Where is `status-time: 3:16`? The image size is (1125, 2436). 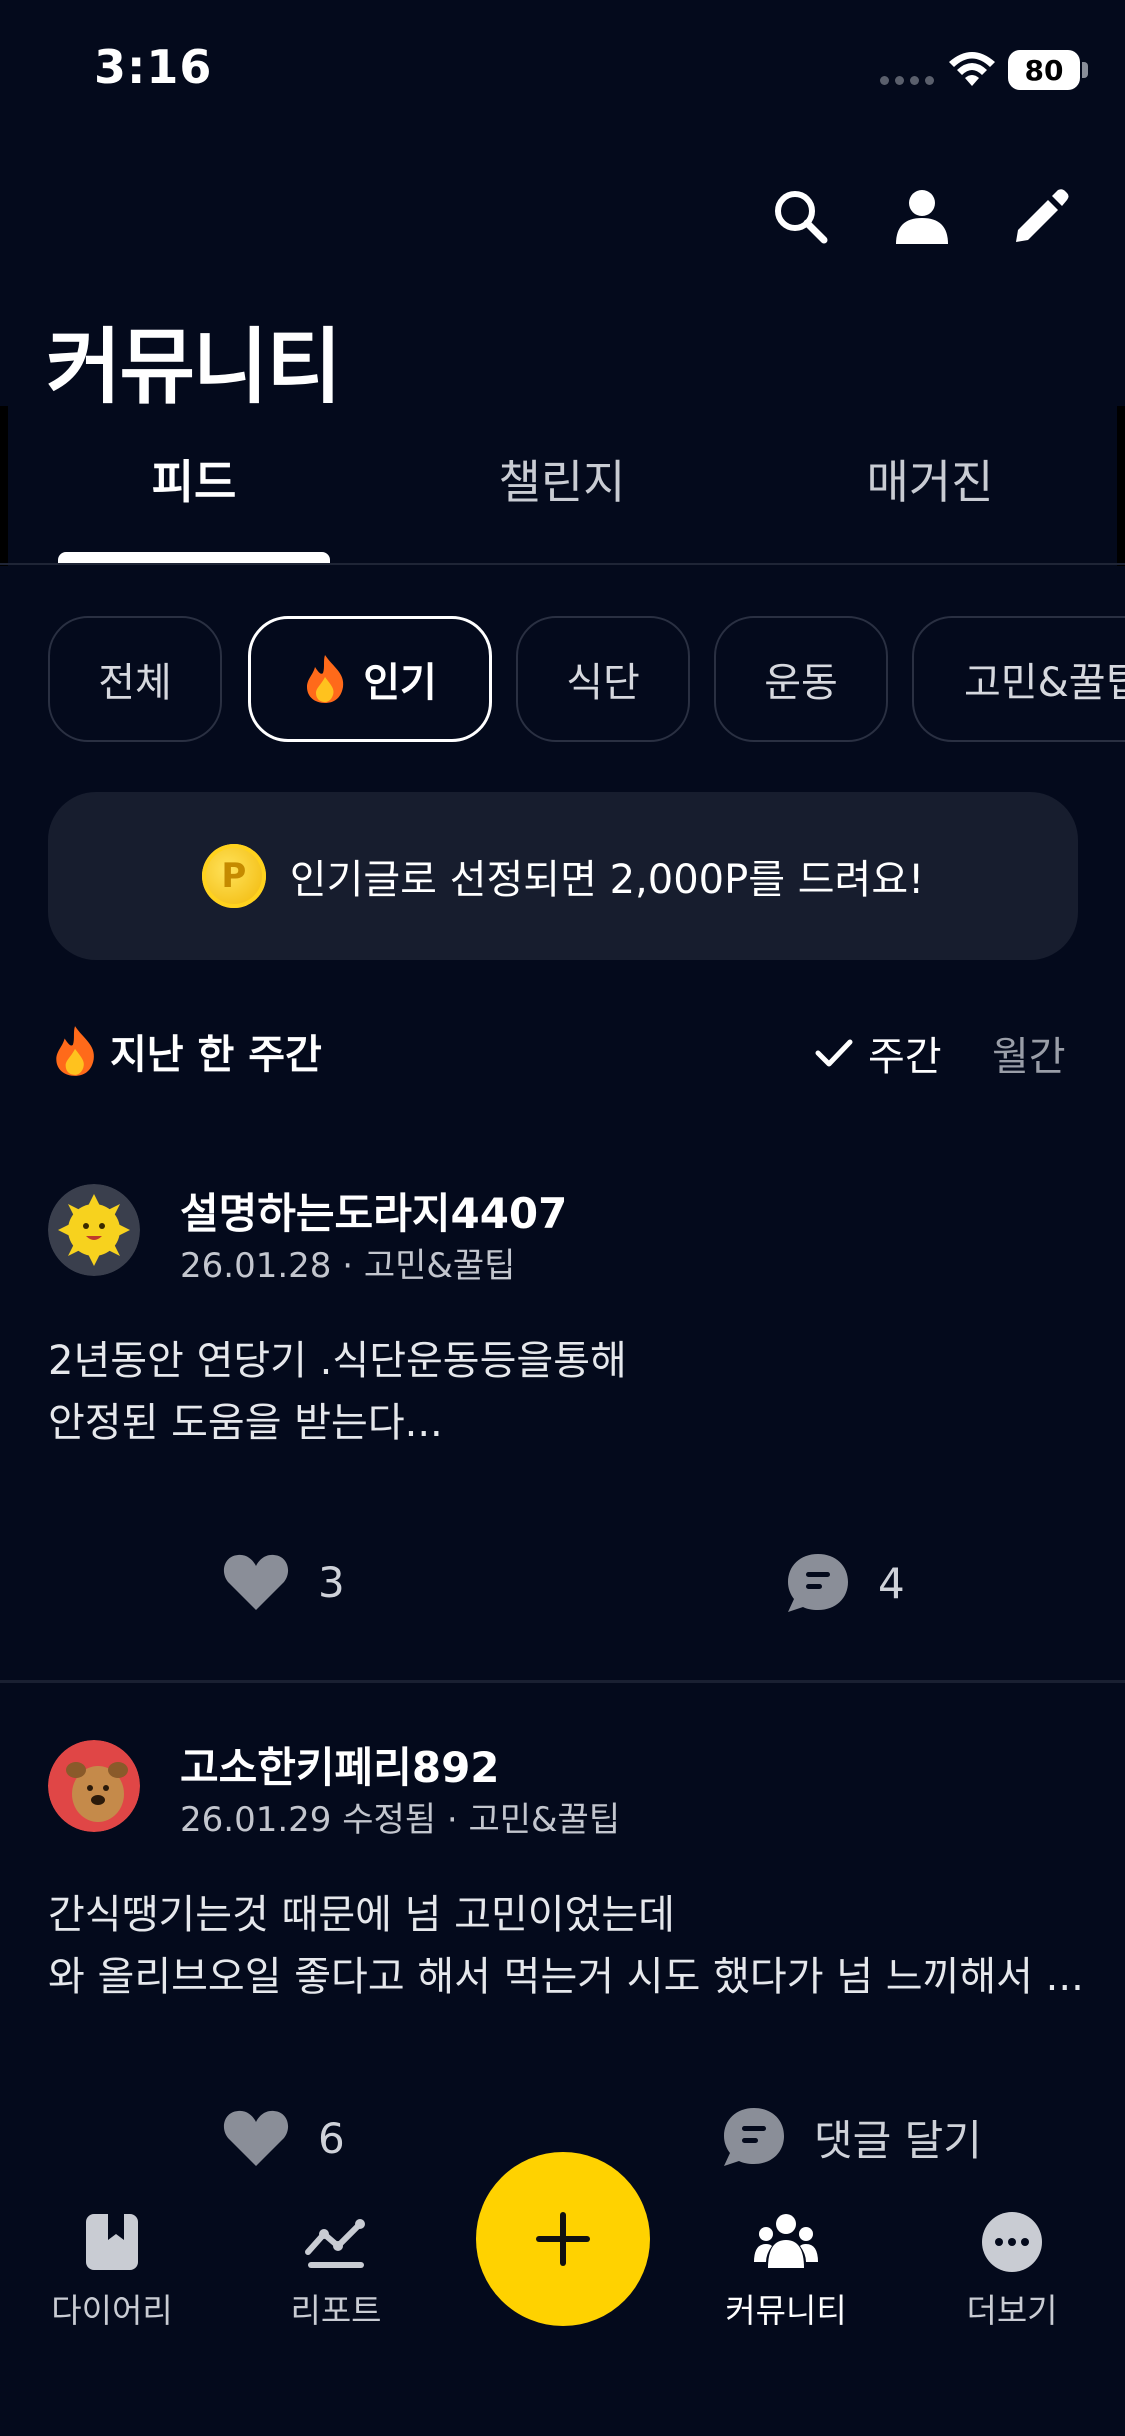
status-time: 3:16 is located at coordinates (153, 67).